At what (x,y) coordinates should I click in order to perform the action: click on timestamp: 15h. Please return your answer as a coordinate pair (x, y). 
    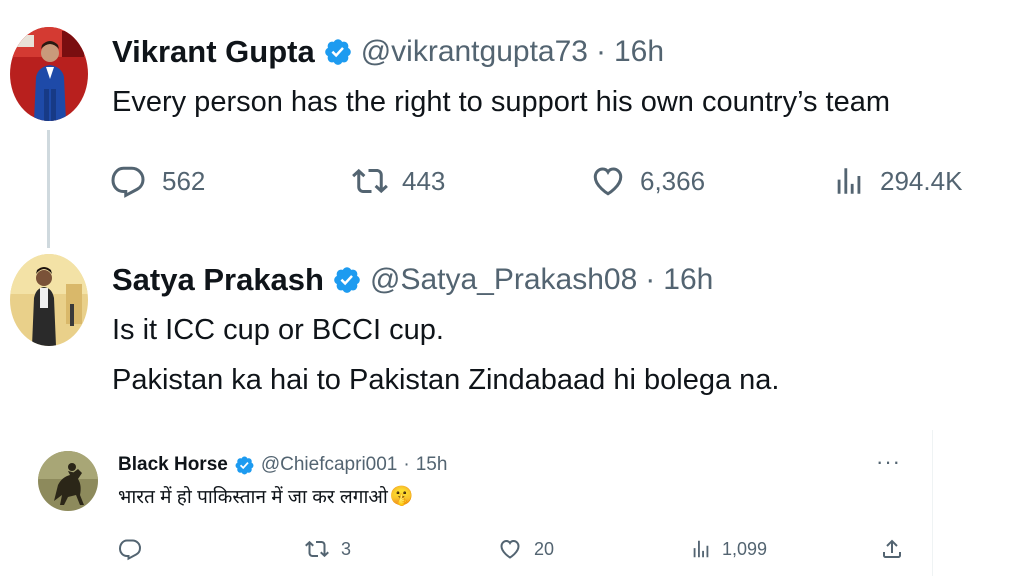
    Looking at the image, I should click on (432, 465).